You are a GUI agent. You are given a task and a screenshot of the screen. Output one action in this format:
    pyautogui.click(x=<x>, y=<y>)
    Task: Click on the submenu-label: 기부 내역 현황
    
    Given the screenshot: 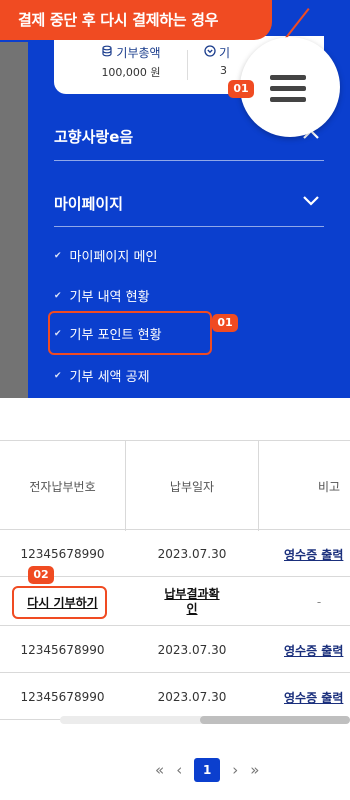 What is the action you would take?
    pyautogui.click(x=109, y=297)
    